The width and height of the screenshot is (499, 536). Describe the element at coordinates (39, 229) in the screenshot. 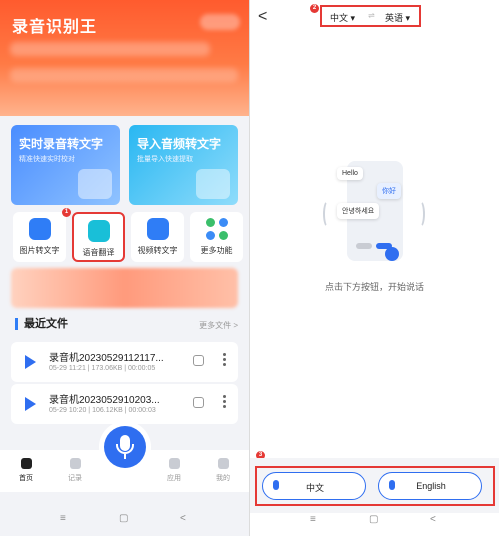

I see `image-text-icon` at that location.